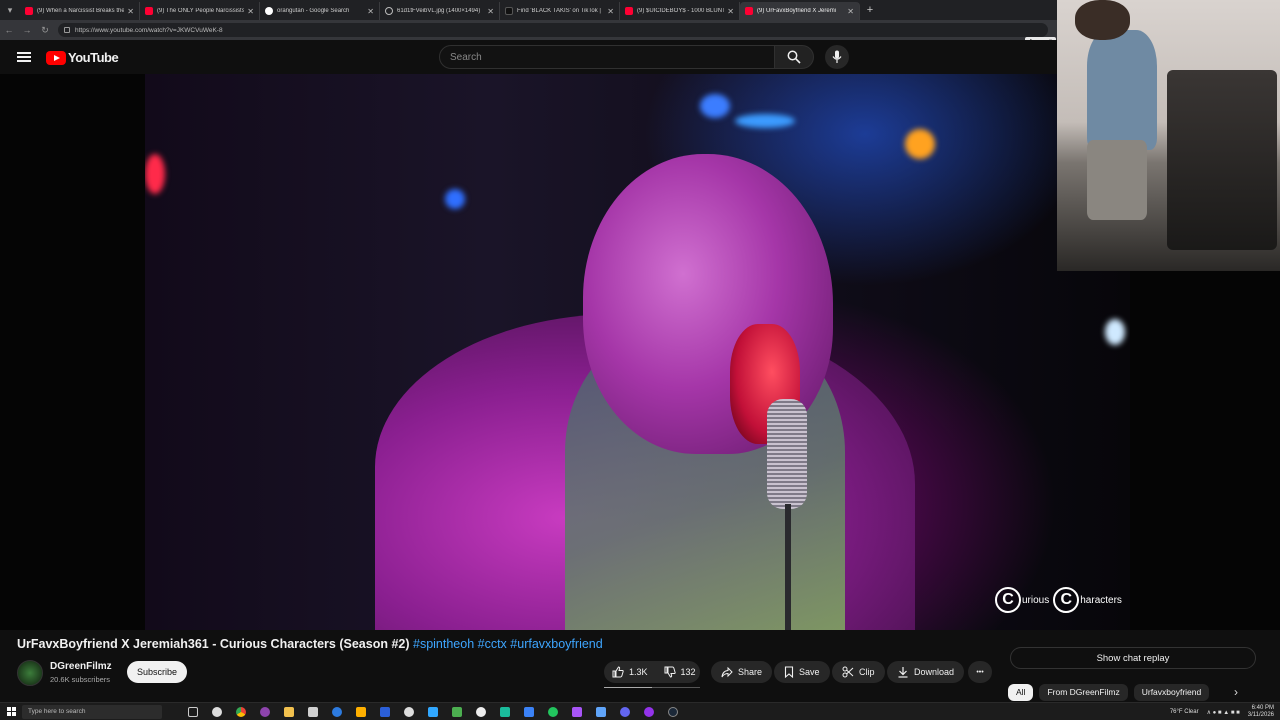 This screenshot has height=720, width=1280. Describe the element at coordinates (727, 671) in the screenshot. I see `share-icon` at that location.